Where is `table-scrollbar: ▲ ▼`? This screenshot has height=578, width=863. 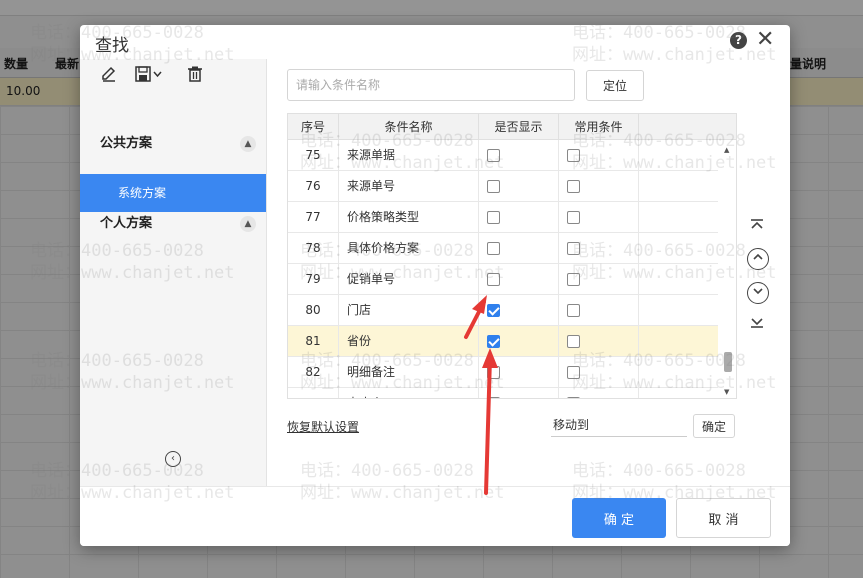 table-scrollbar: ▲ ▼ is located at coordinates (727, 269).